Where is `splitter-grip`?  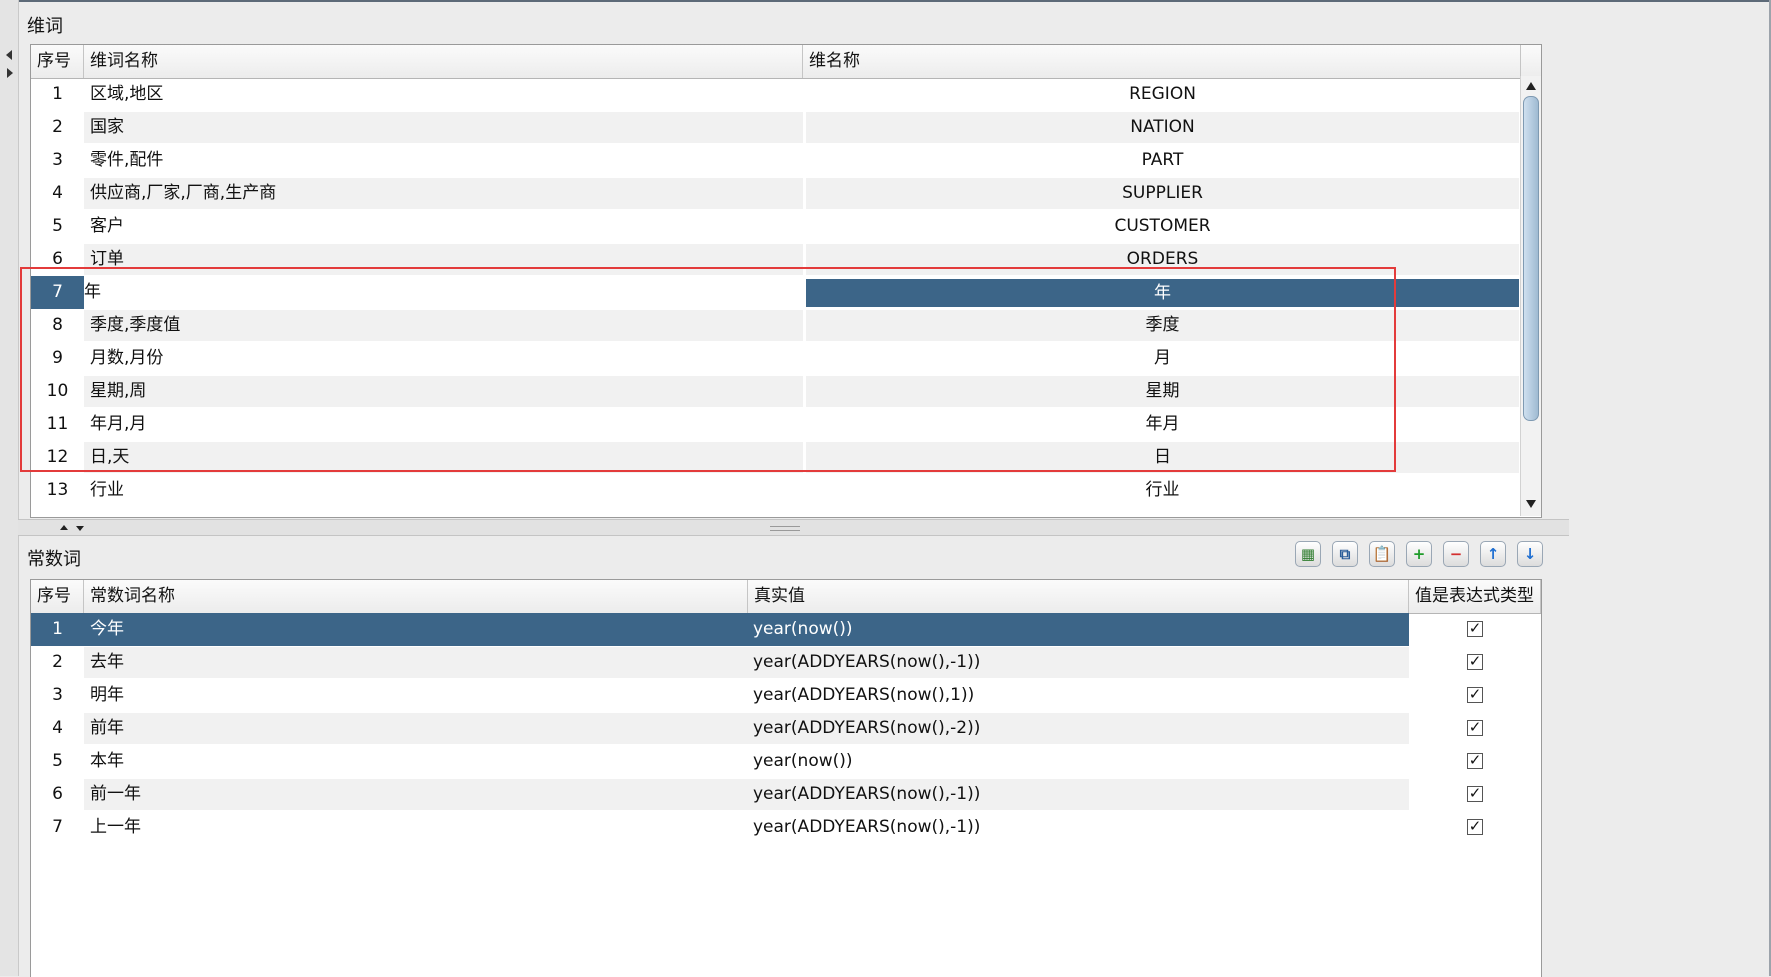 splitter-grip is located at coordinates (785, 528).